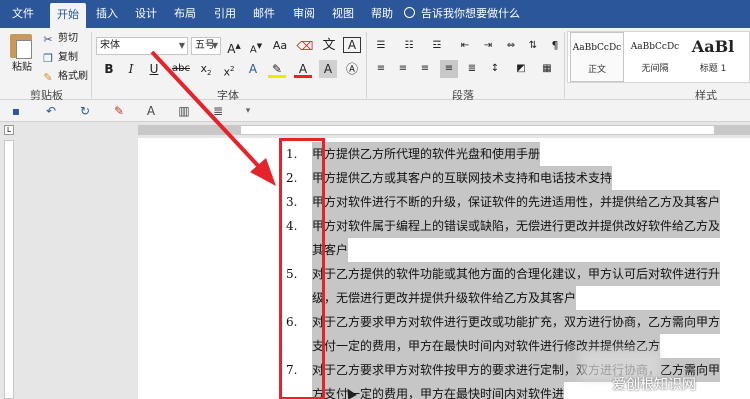  Describe the element at coordinates (213, 118) in the screenshot. I see `annotation-arrow` at that location.